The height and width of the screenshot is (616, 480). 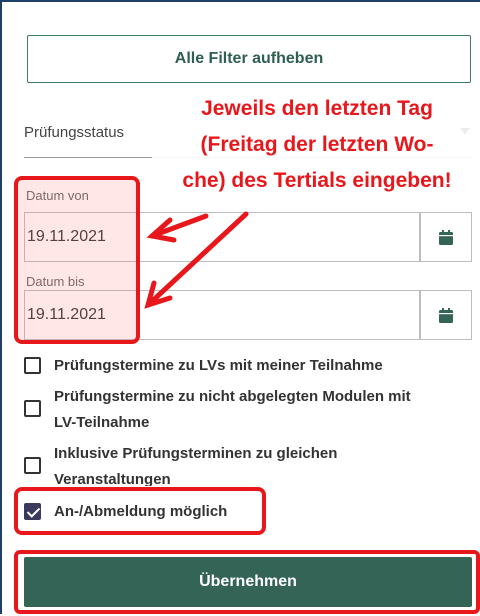 What do you see at coordinates (196, 260) in the screenshot?
I see `annotation-arrows` at bounding box center [196, 260].